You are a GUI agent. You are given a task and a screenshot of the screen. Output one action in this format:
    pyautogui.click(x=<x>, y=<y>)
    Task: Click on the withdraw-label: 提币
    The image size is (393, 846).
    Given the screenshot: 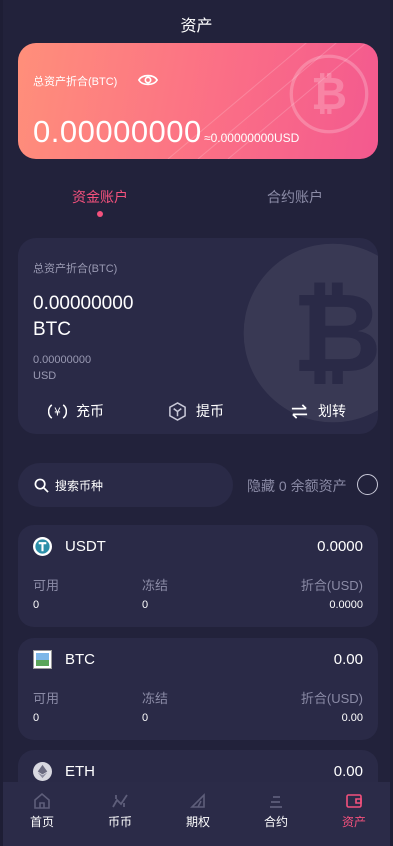 What is the action you would take?
    pyautogui.click(x=210, y=411)
    